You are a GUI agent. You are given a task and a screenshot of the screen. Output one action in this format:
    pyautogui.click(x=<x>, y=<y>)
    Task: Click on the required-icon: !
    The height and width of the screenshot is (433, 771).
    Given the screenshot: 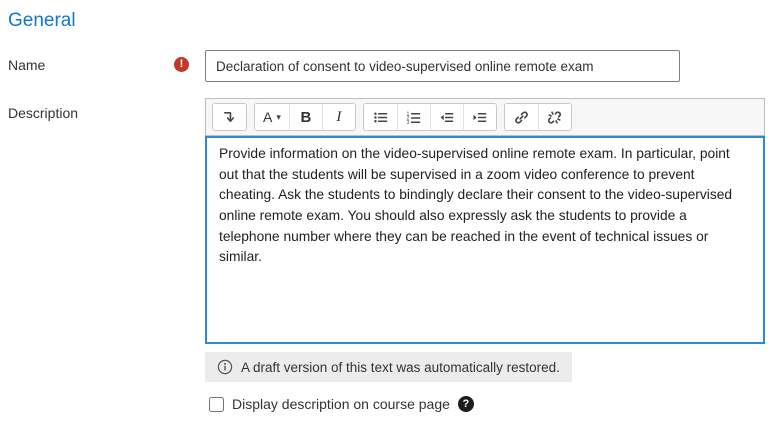 What is the action you would take?
    pyautogui.click(x=181, y=64)
    